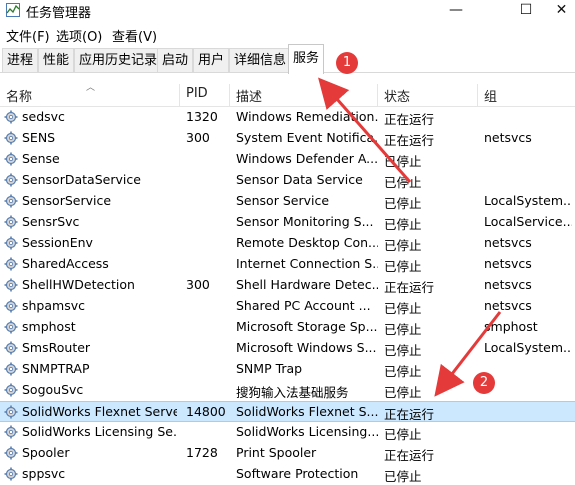 The image size is (575, 485). I want to click on table-row: Spooler 1728 Print Spooler 正在运行, so click(287, 453).